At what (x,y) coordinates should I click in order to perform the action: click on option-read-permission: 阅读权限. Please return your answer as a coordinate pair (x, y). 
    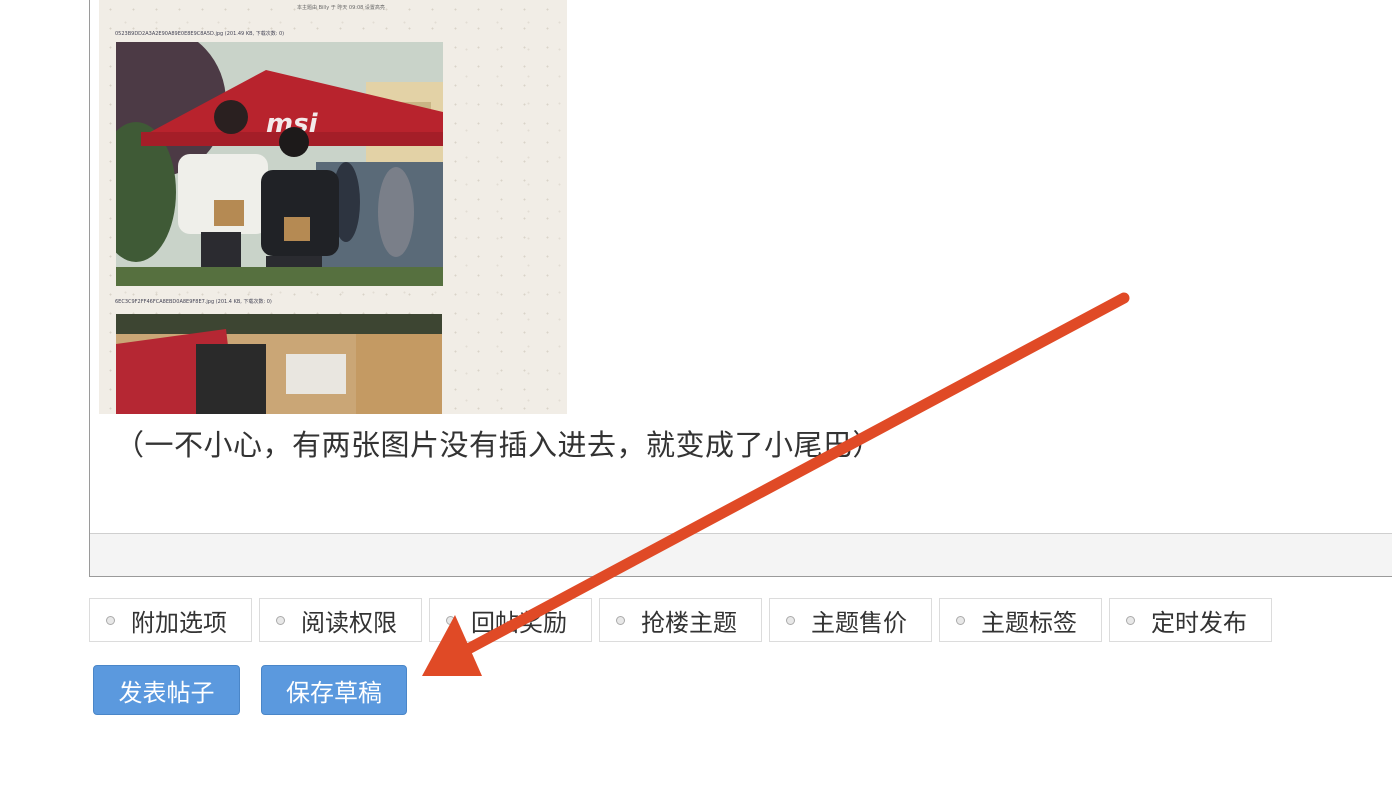
    Looking at the image, I should click on (340, 620).